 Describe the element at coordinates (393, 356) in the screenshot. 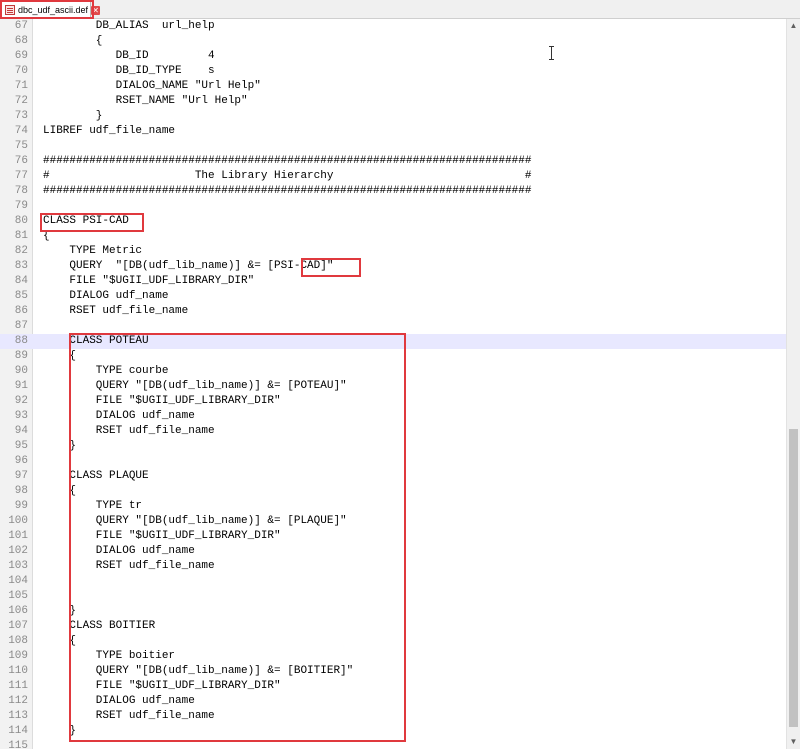

I see `code-line: 89 {` at that location.